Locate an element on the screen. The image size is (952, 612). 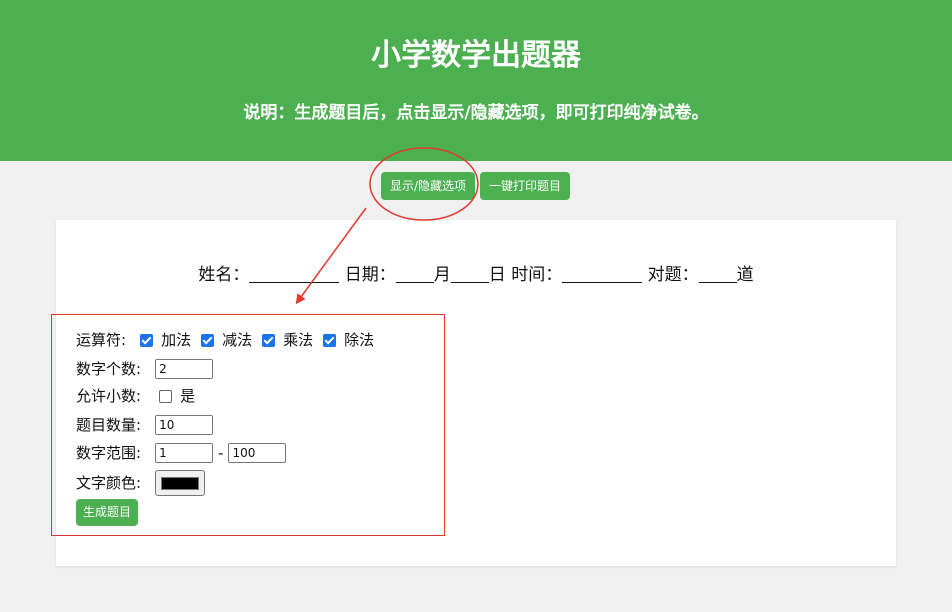
page-description: 说明：生成题目后，点击显示/隐藏选项，即可打印纯净试卷。 is located at coordinates (476, 113).